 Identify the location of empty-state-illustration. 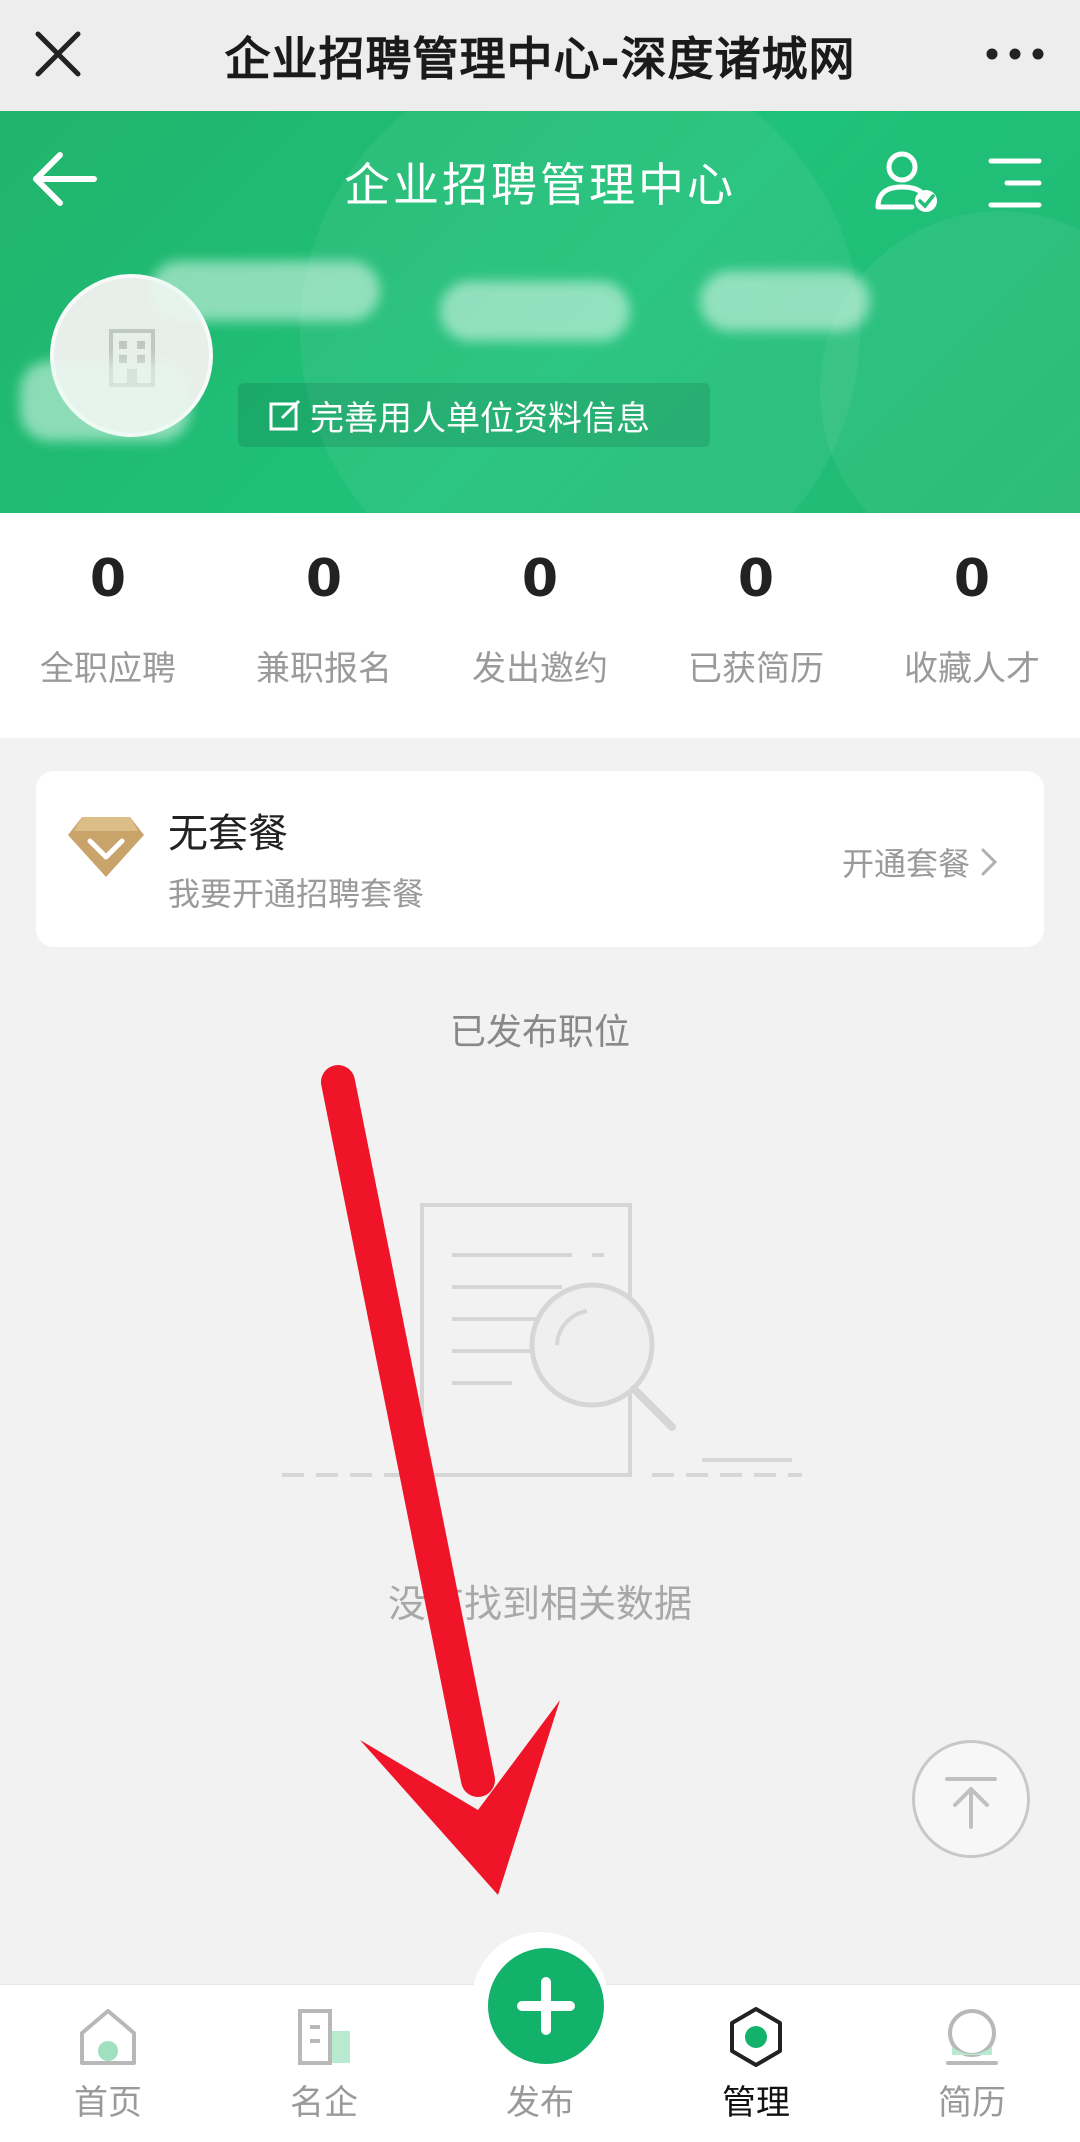
(542, 1340).